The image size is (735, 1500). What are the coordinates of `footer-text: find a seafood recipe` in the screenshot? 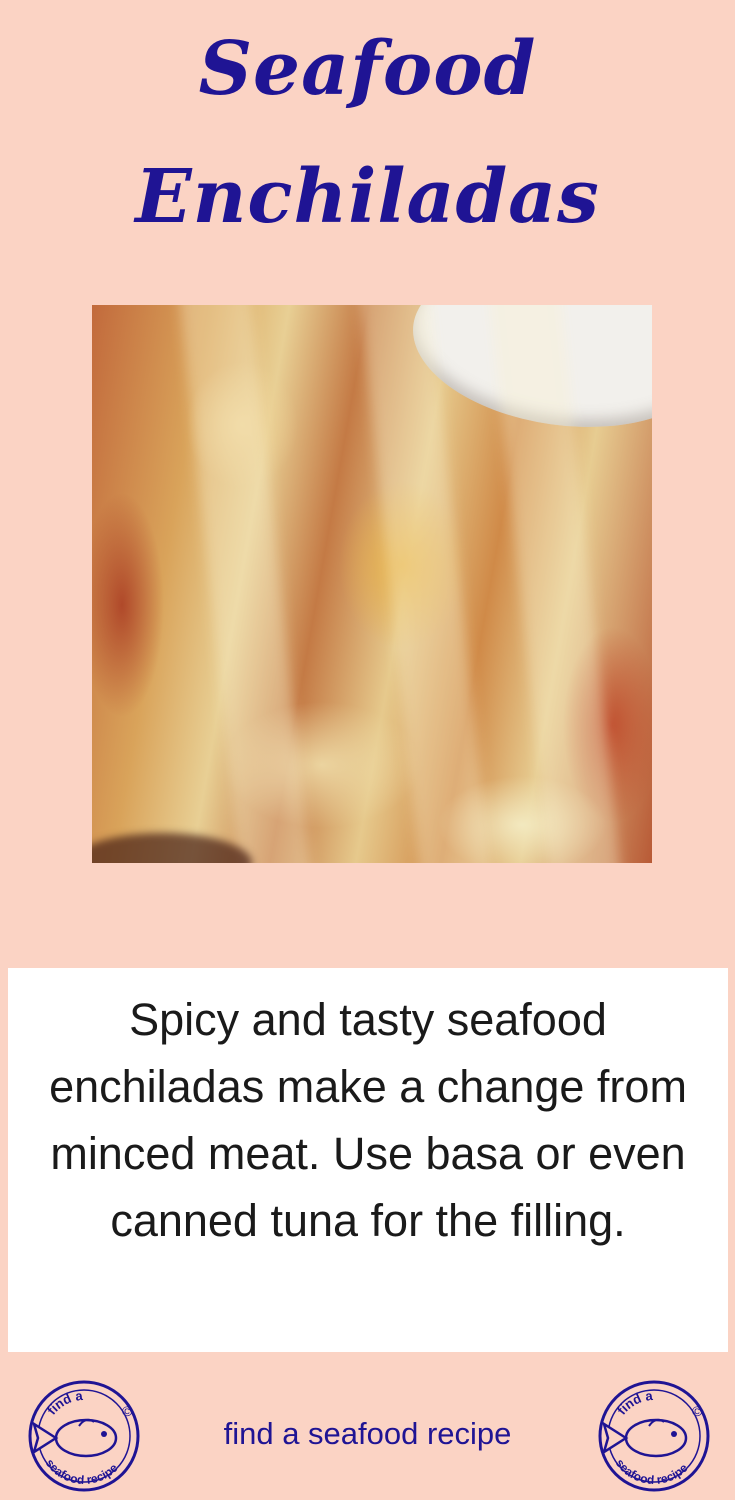 It's located at (367, 1433).